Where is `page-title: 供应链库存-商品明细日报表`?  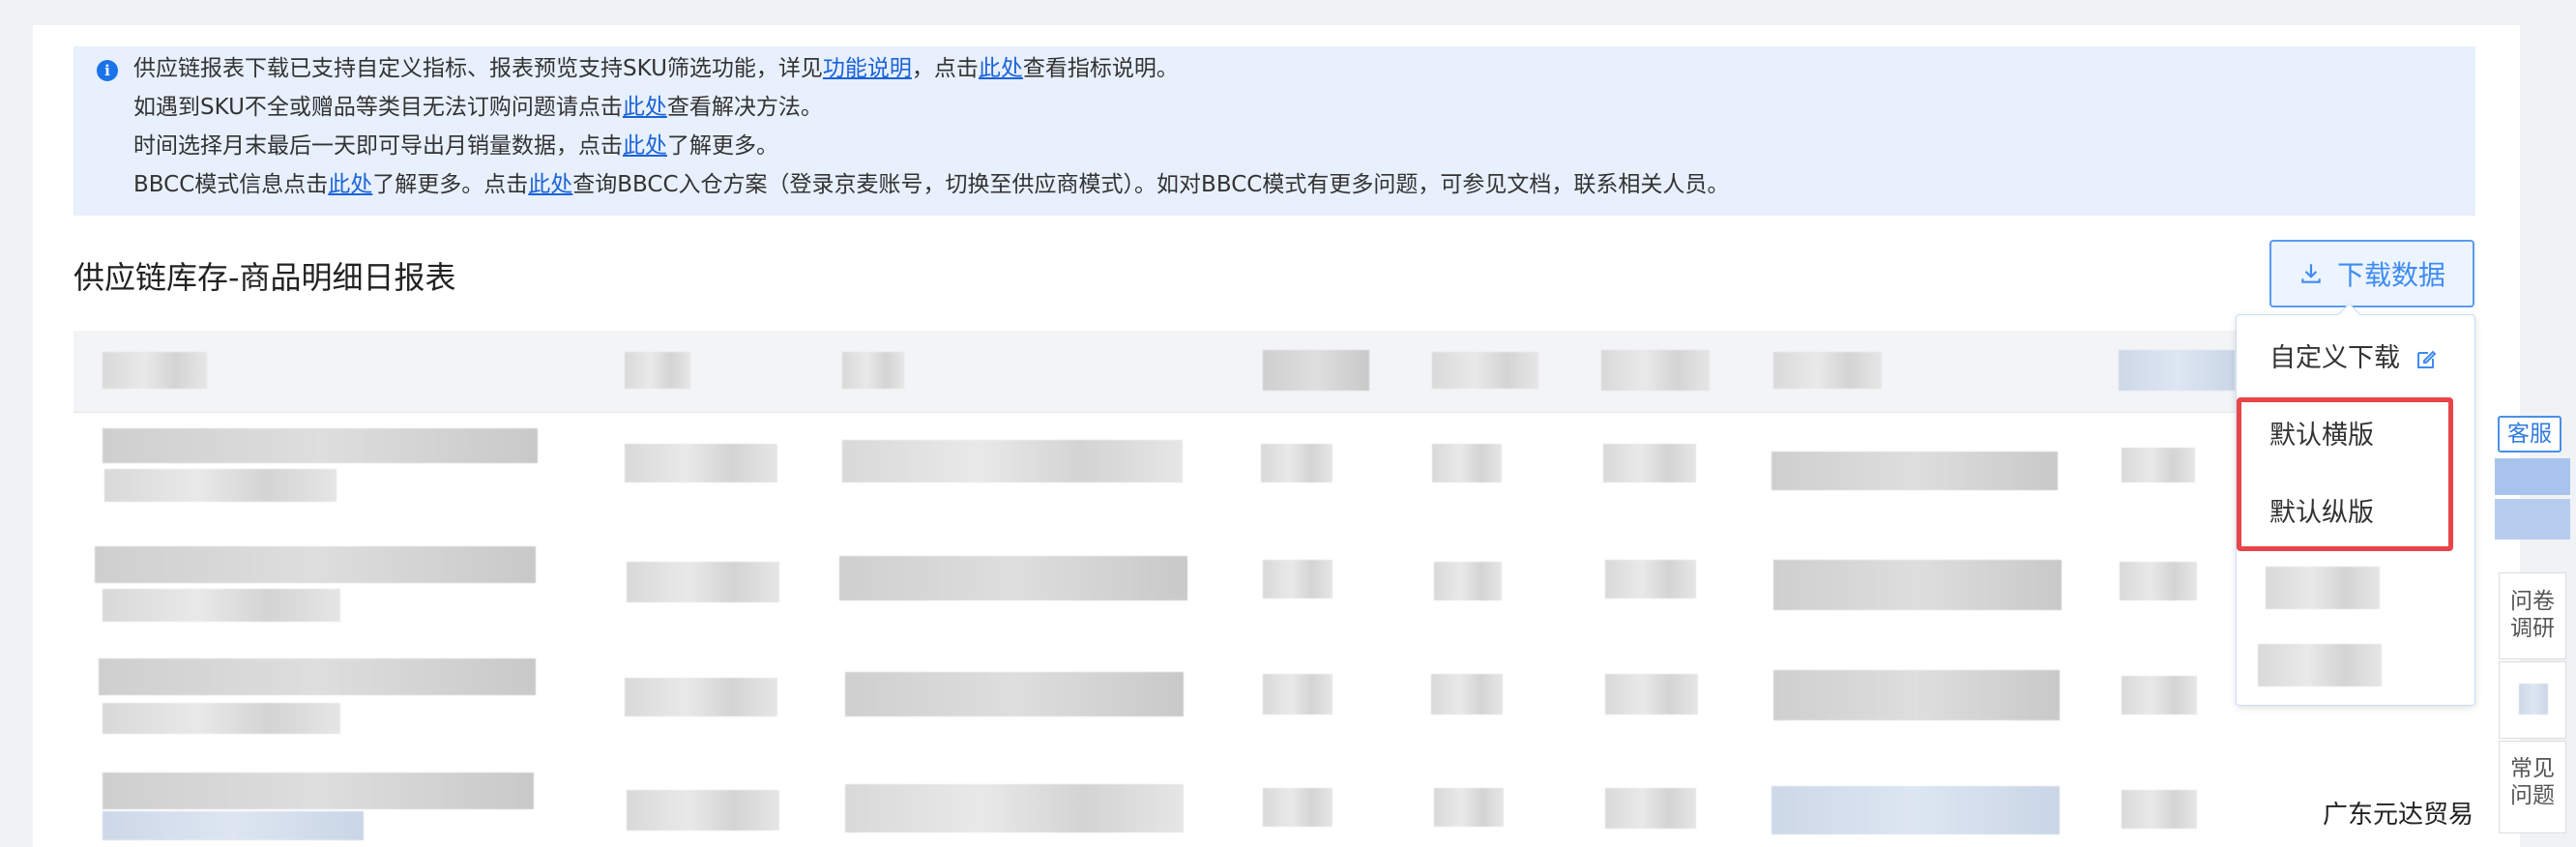
page-title: 供应链库存-商品明细日报表 is located at coordinates (264, 277).